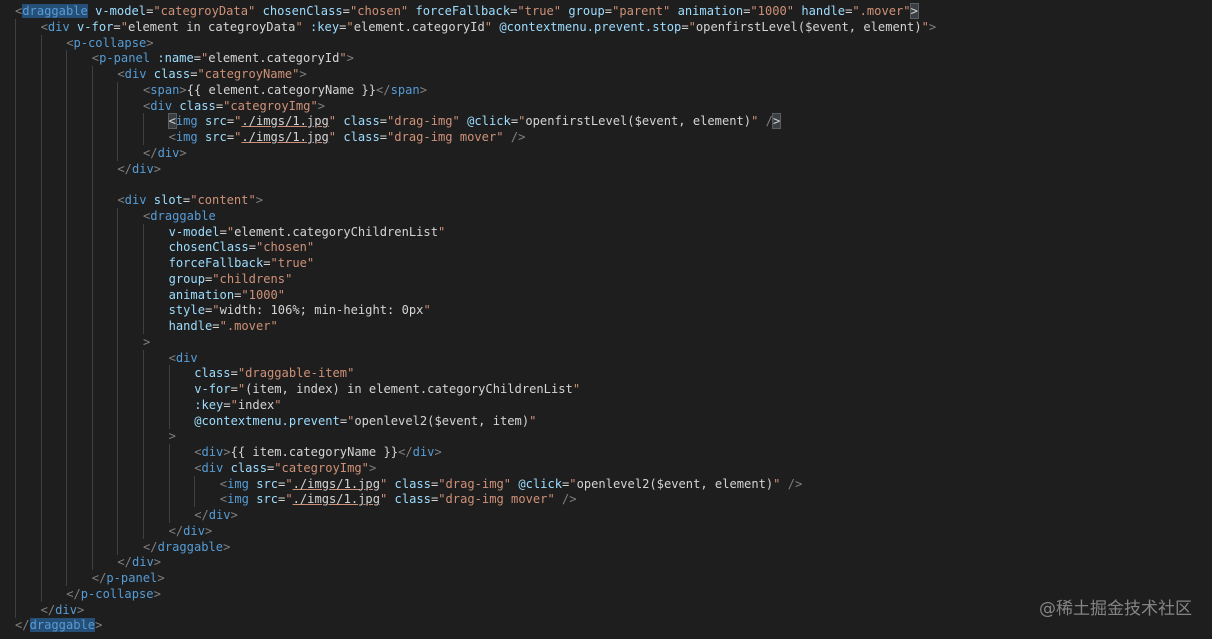 The image size is (1212, 639). What do you see at coordinates (204, 11) in the screenshot?
I see `code-token: "categroyData"` at bounding box center [204, 11].